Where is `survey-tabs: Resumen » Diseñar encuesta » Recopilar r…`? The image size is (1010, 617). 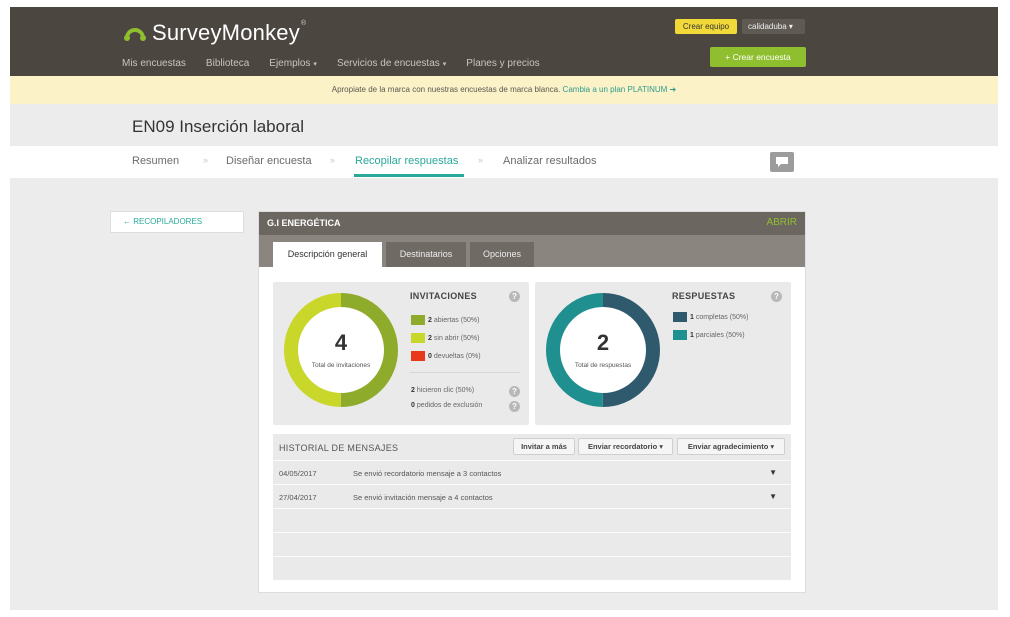 survey-tabs: Resumen » Diseñar encuesta » Recopilar r… is located at coordinates (504, 162).